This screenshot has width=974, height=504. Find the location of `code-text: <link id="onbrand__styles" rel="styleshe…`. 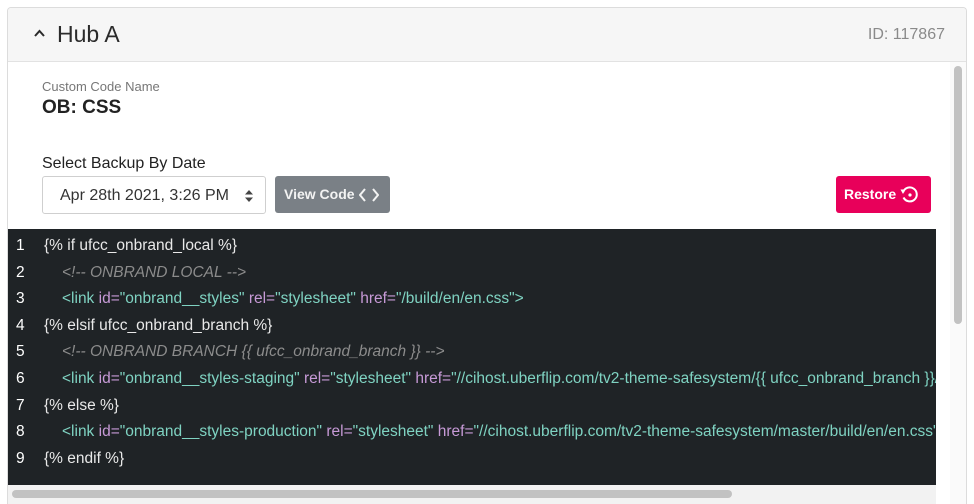

code-text: <link id="onbrand__styles" rel="styleshe… is located at coordinates (293, 299).